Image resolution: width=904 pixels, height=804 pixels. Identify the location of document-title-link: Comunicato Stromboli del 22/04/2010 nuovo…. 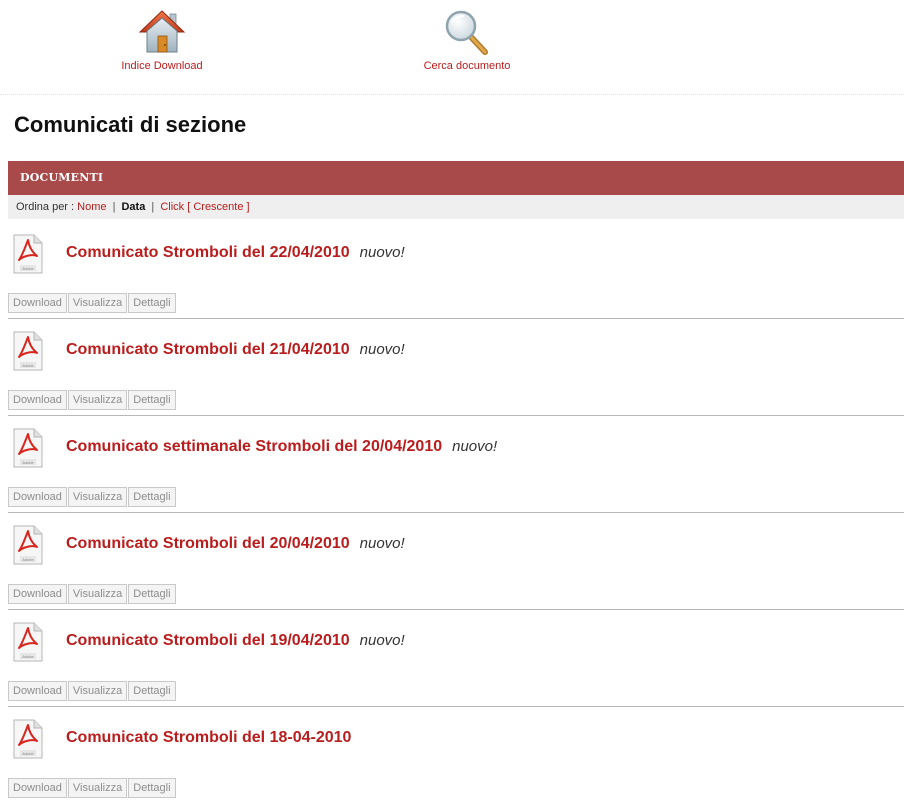
(235, 253).